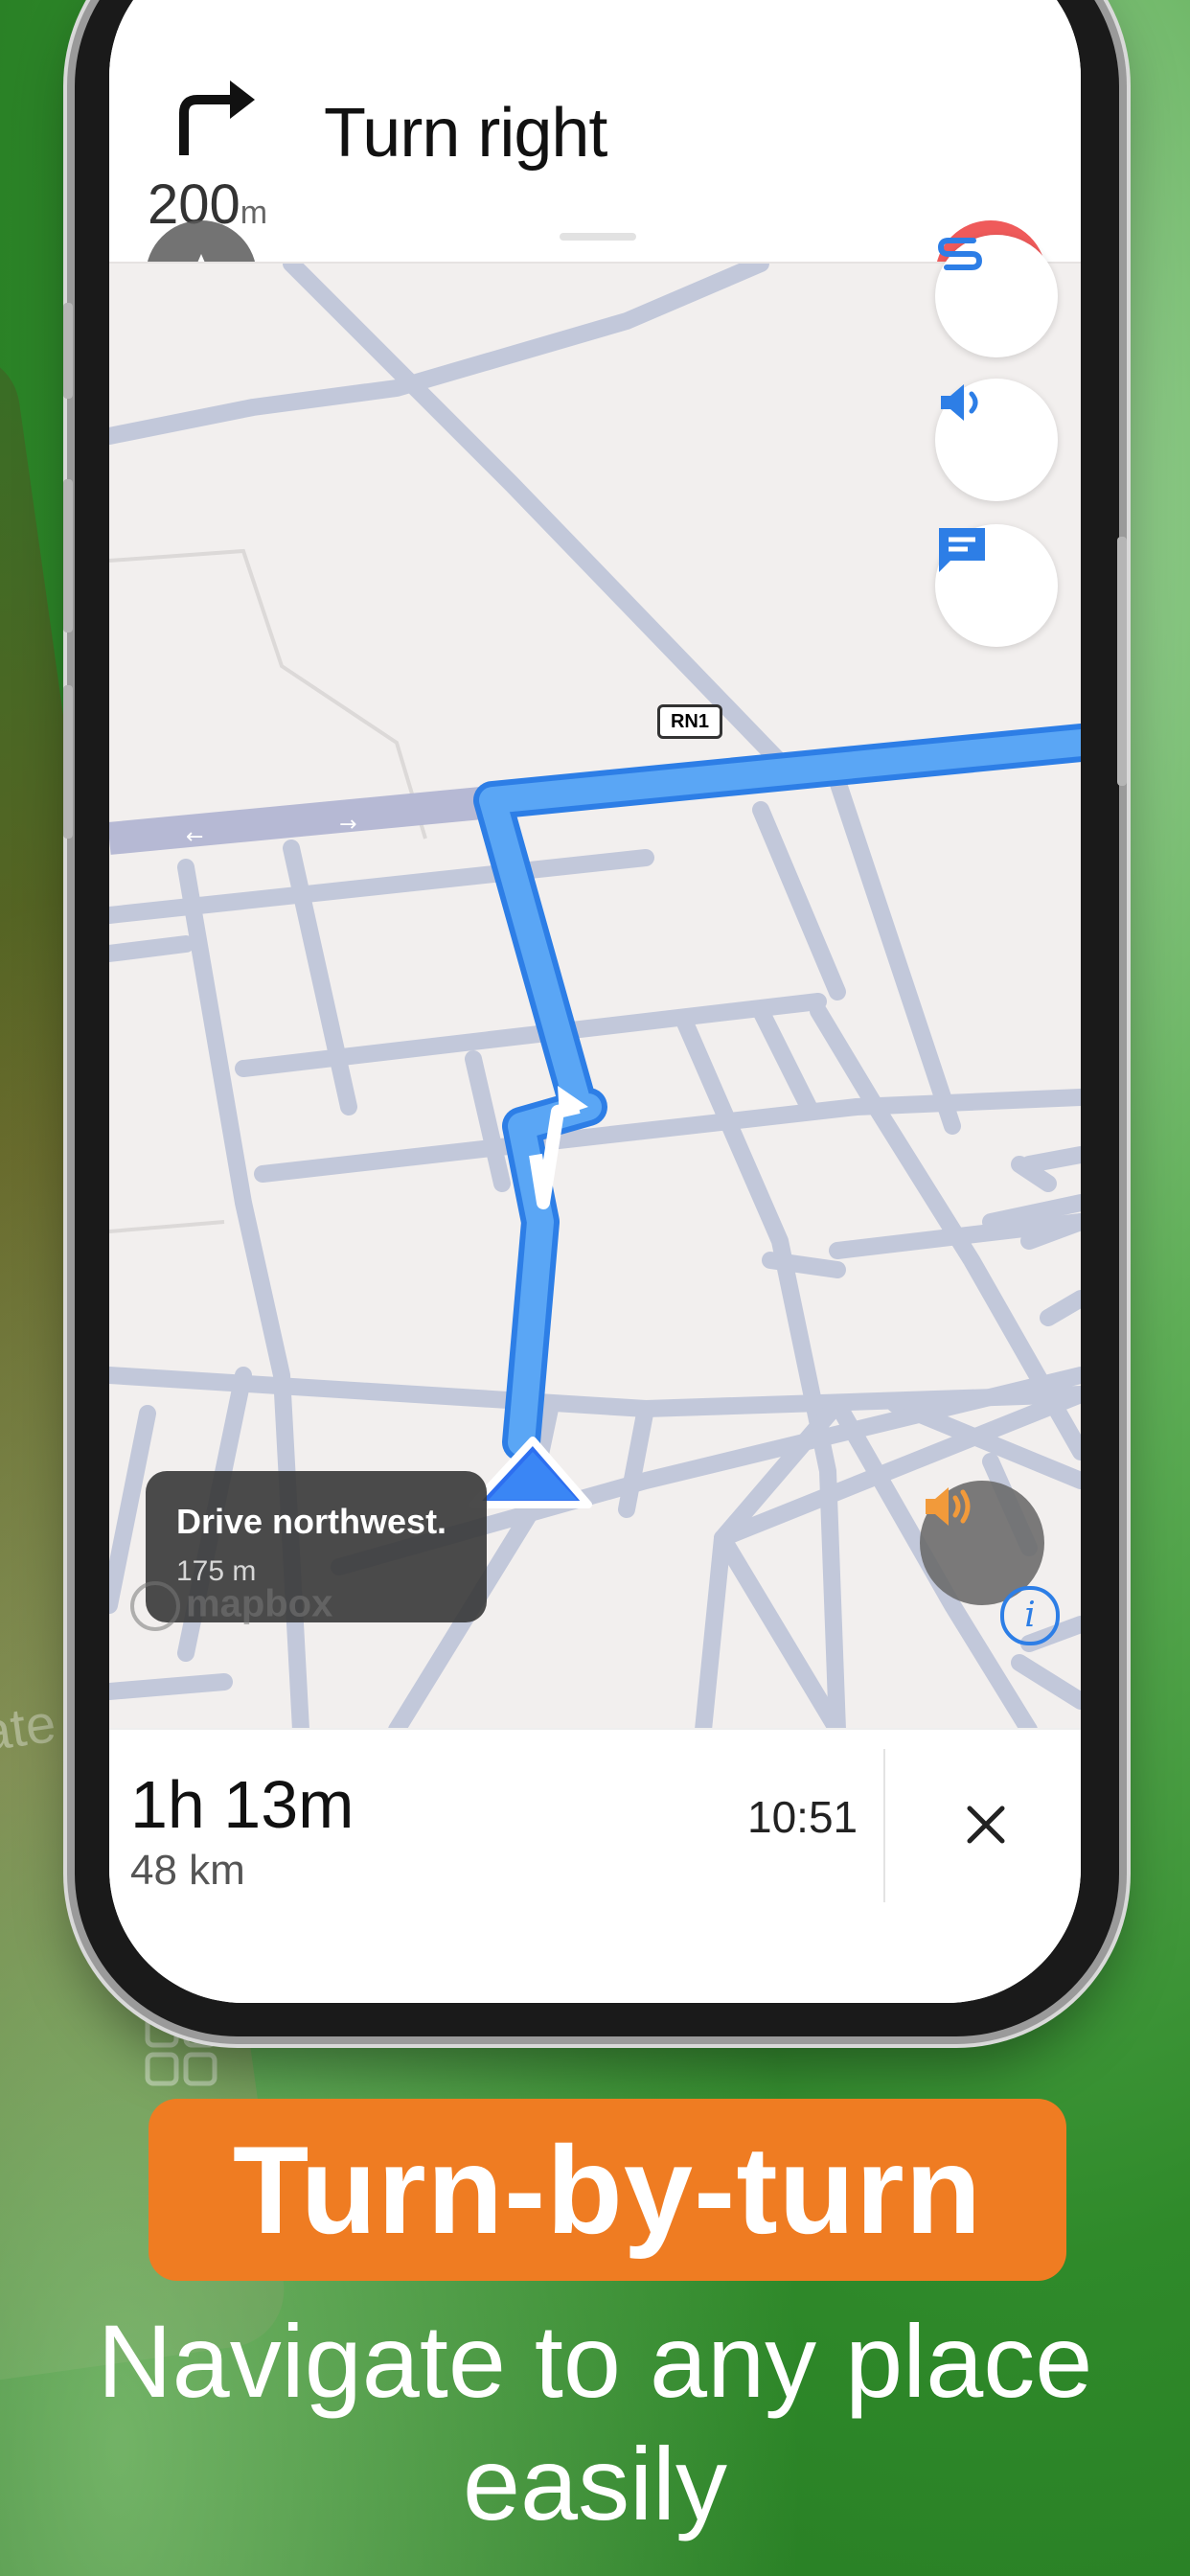 The image size is (1190, 2576). What do you see at coordinates (187, 1870) in the screenshot?
I see `trip-distance: 48 km` at bounding box center [187, 1870].